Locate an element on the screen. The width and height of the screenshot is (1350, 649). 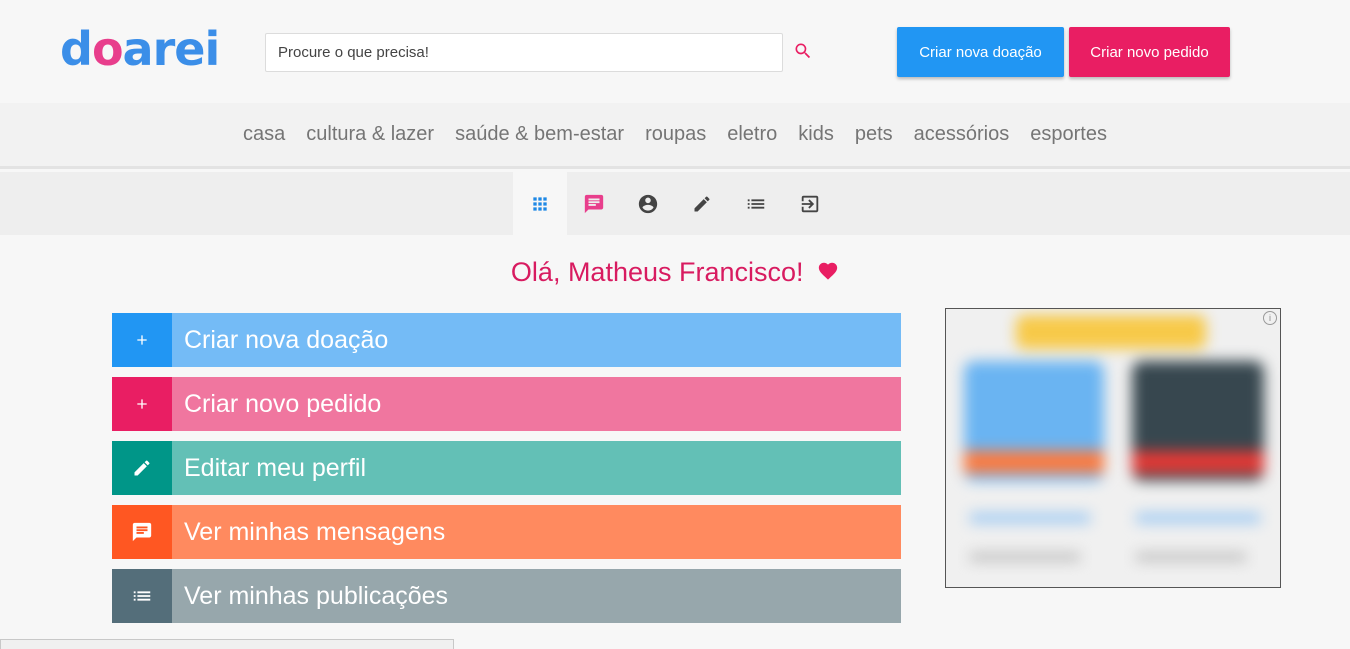
tab-profile is located at coordinates (648, 203).